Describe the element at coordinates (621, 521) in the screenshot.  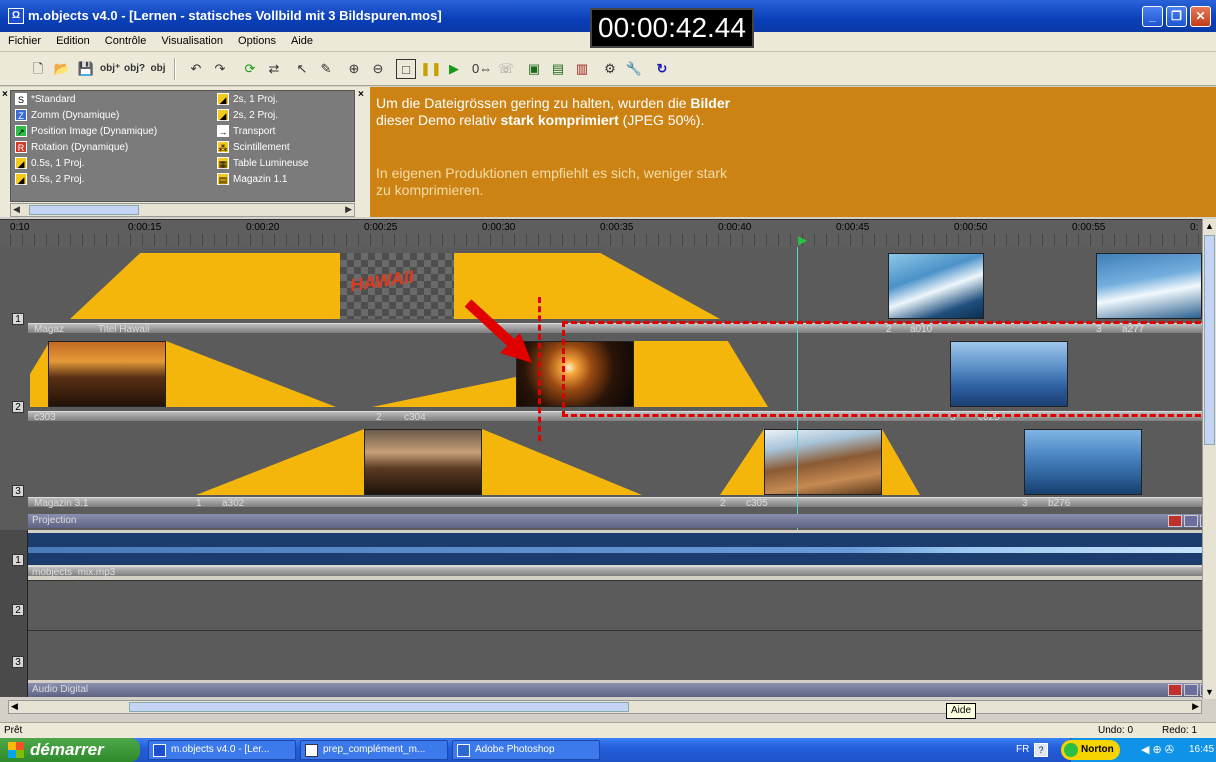
I see `section-projection: Projection` at that location.